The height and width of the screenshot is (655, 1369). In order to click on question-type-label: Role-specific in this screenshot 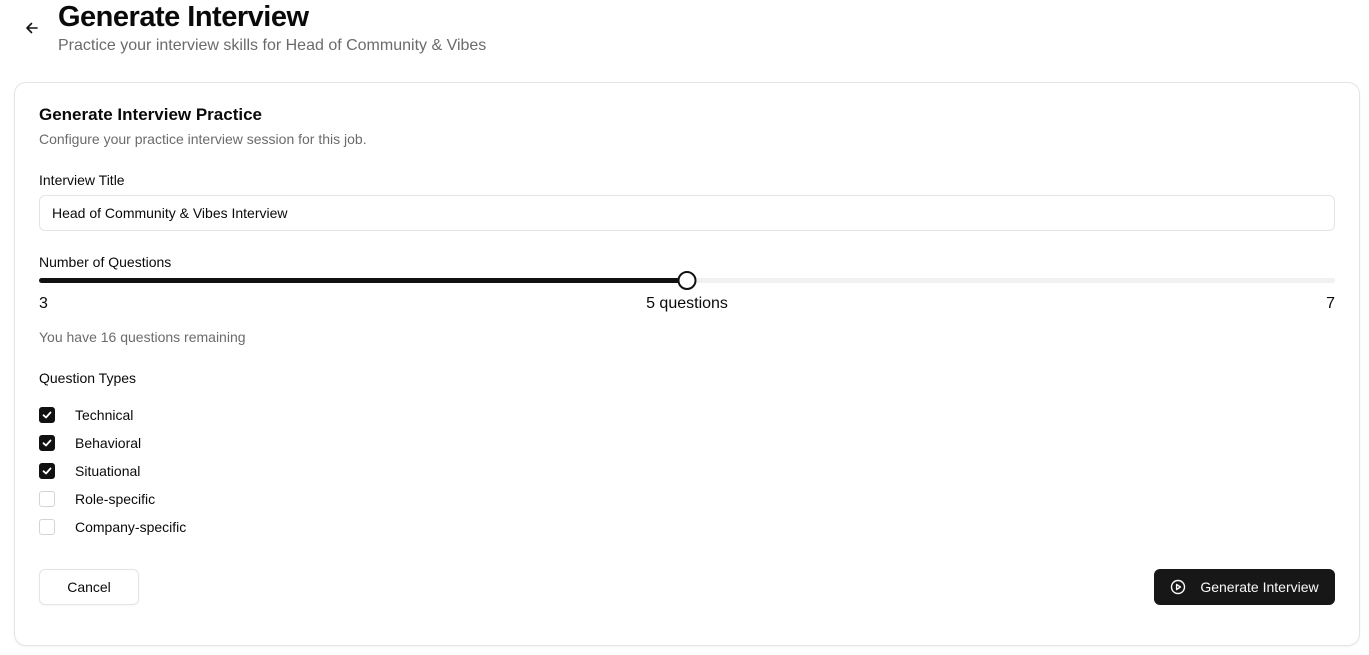, I will do `click(115, 499)`.